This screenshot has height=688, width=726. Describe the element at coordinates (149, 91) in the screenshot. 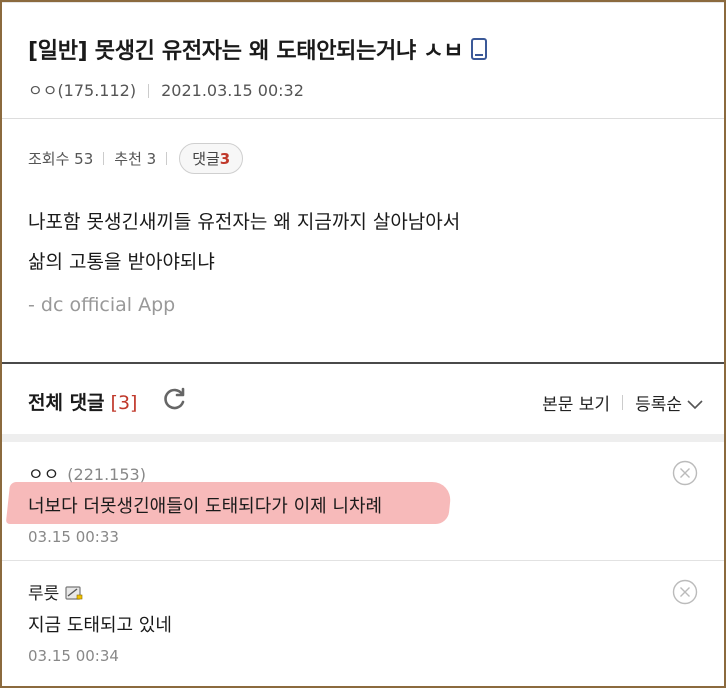

I see `meta-separator` at that location.